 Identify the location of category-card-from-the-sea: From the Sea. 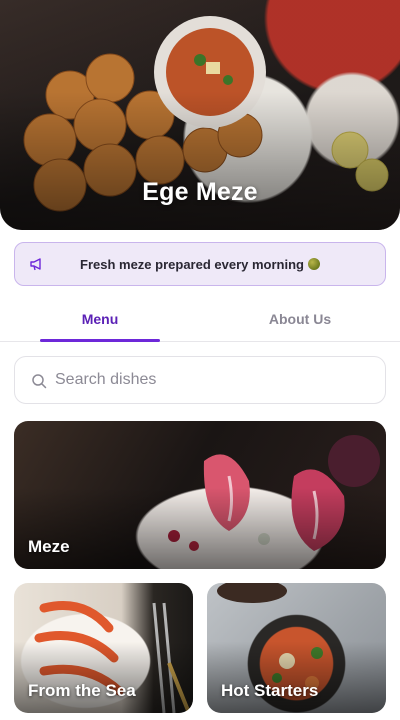
(103, 648).